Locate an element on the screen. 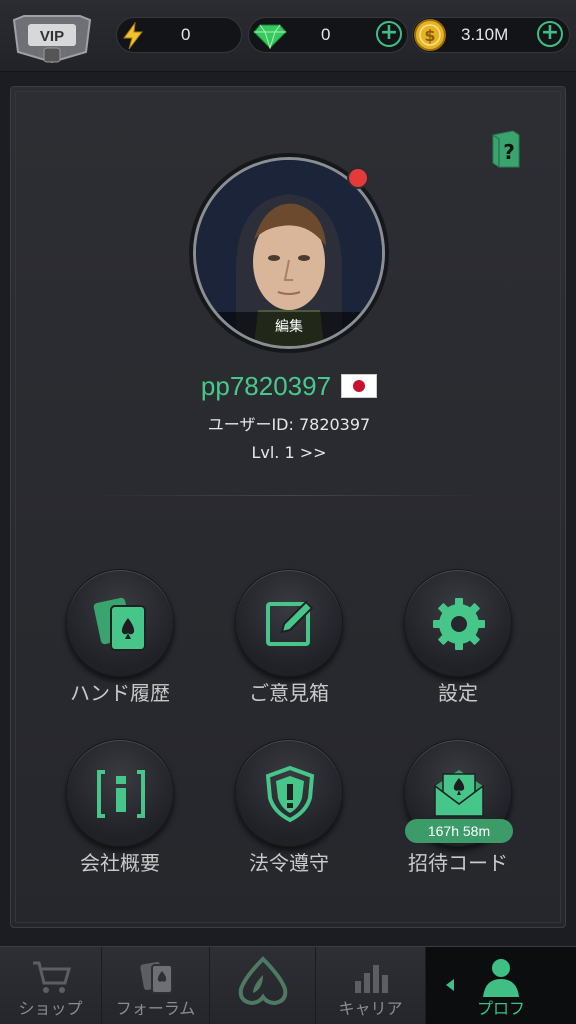 This screenshot has width=576, height=1024. active-indicator-arrow is located at coordinates (450, 985).